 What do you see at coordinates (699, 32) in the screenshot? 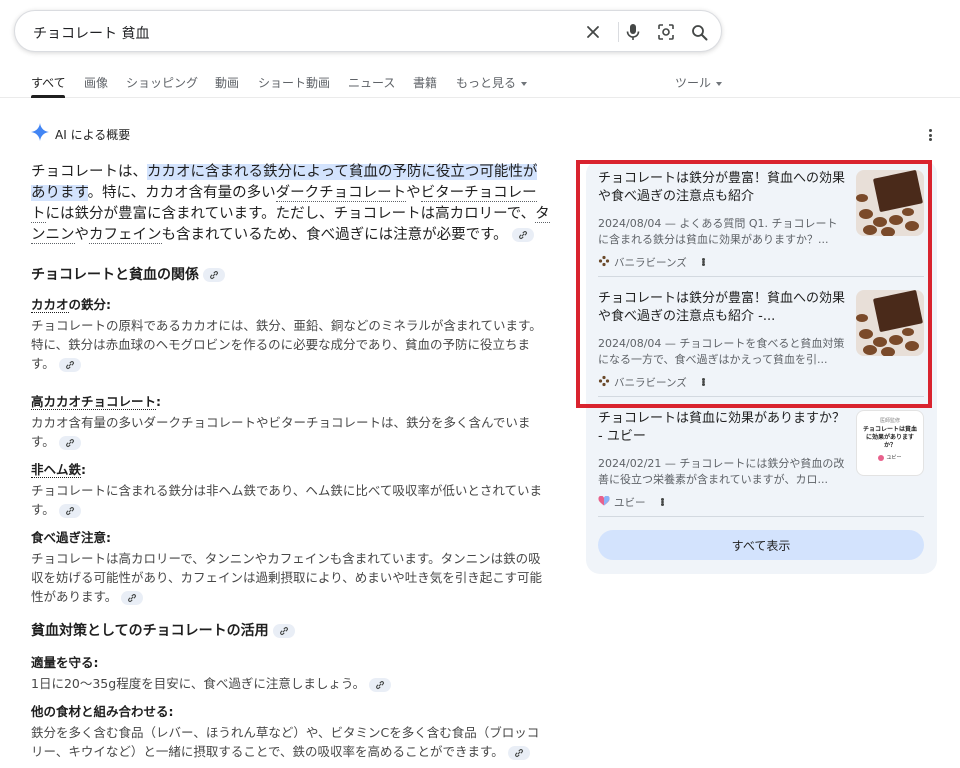
I see `search-icon` at bounding box center [699, 32].